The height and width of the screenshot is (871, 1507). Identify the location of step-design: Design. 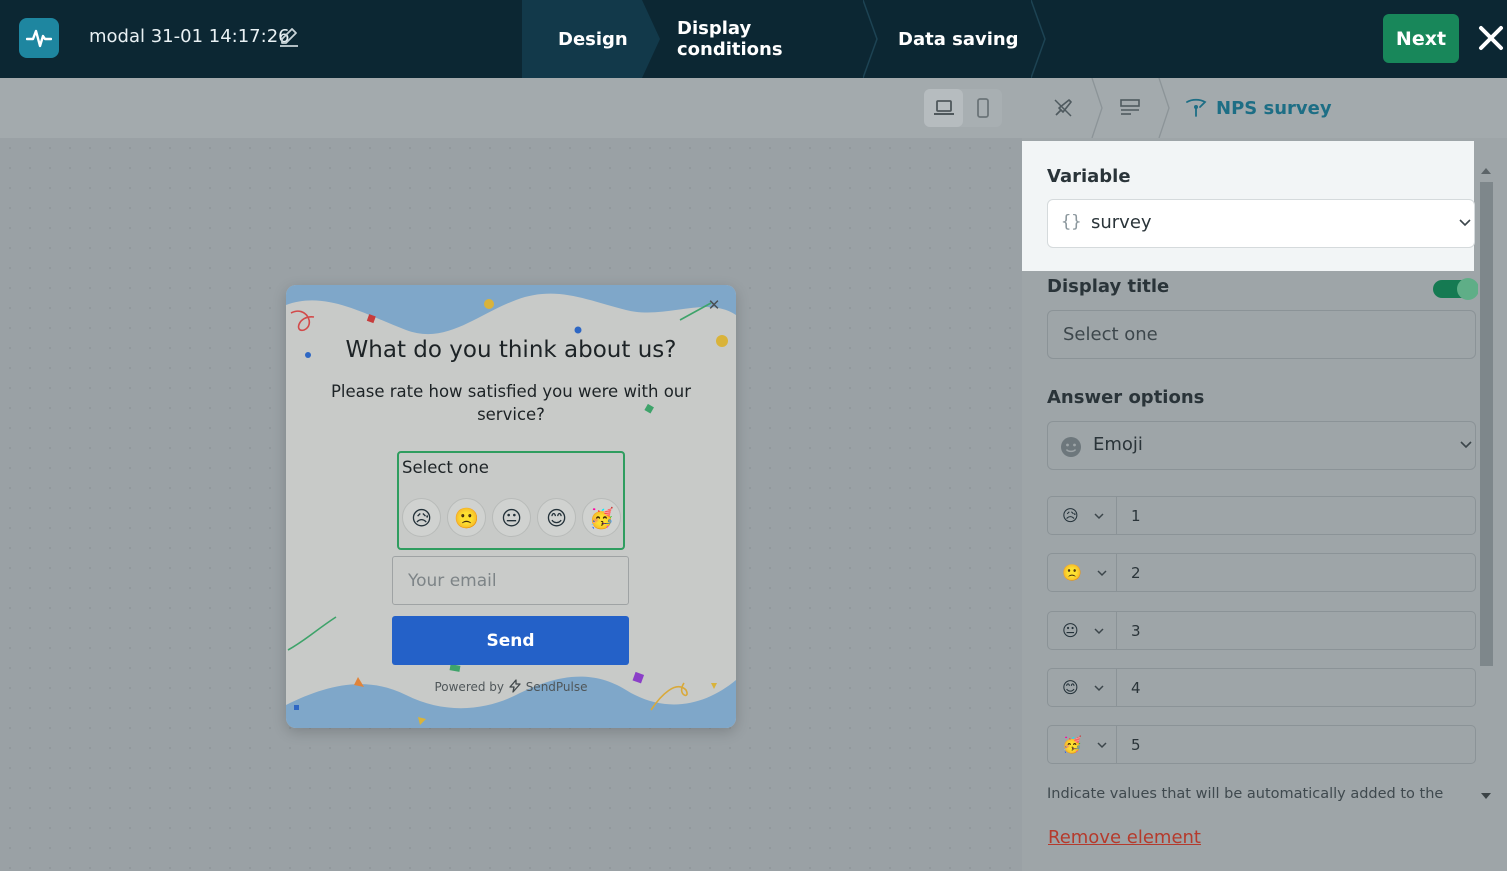
(591, 39).